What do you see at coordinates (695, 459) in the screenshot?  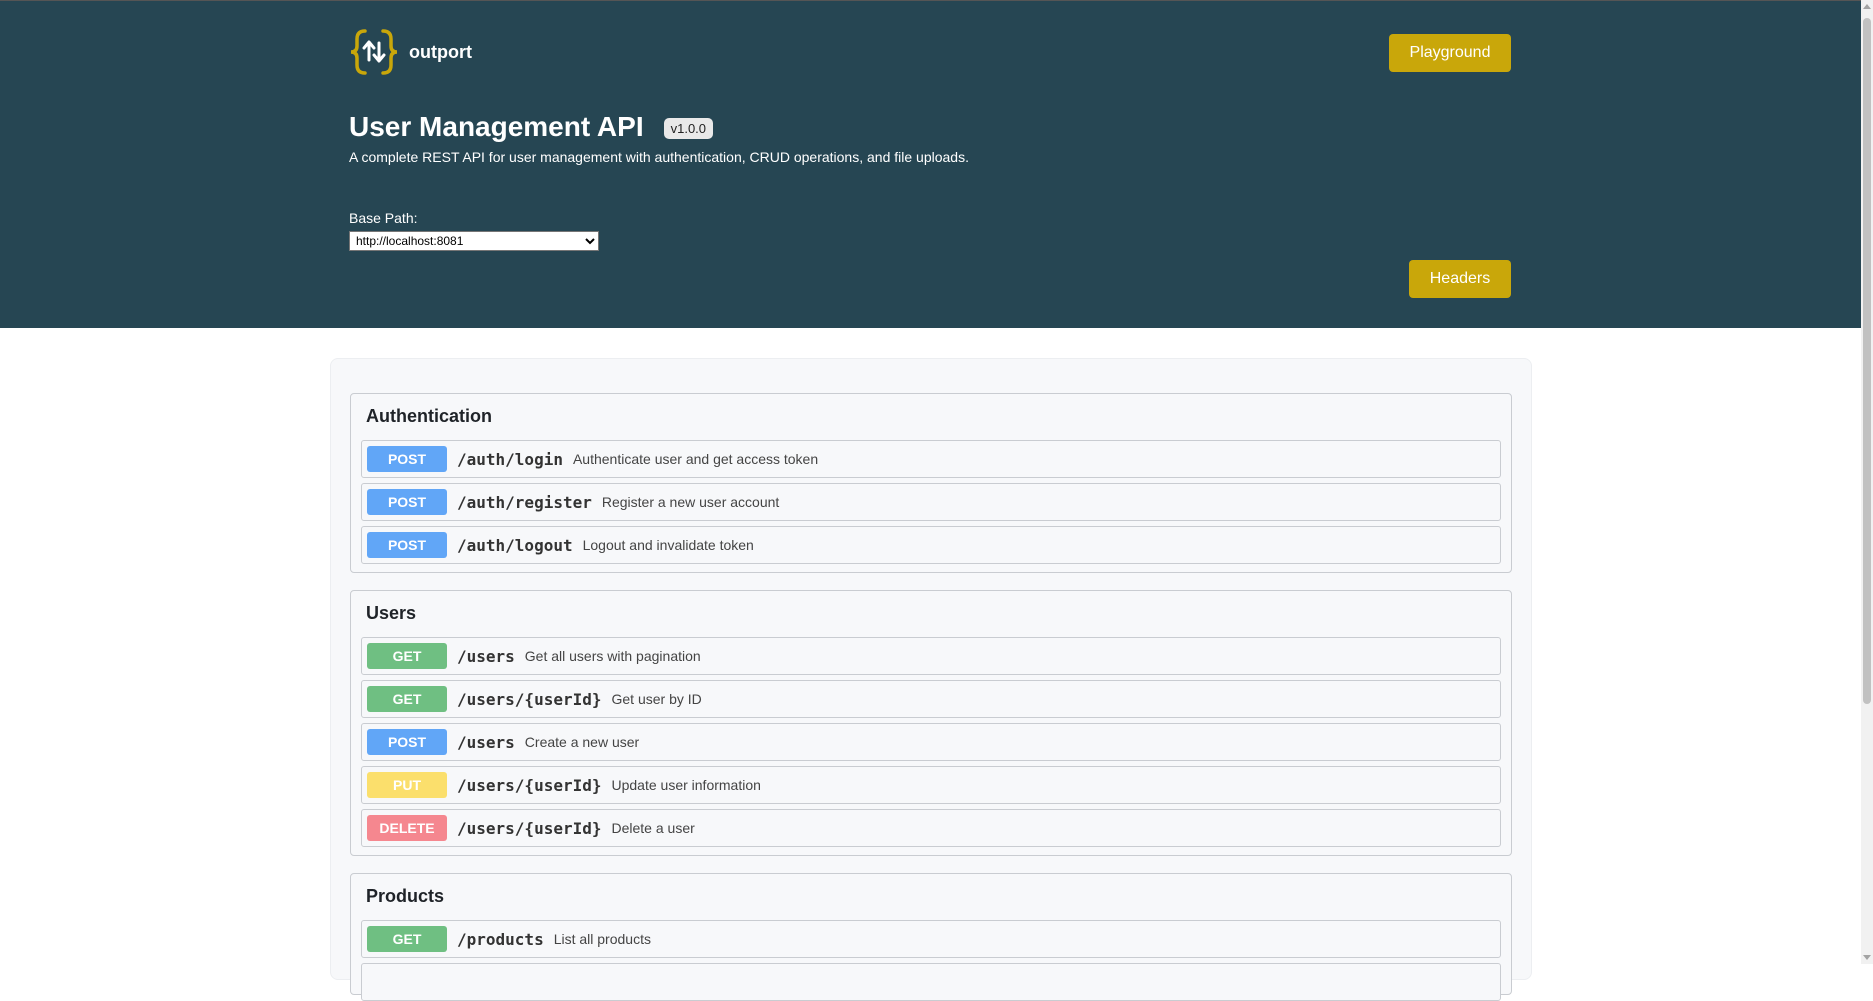 I see `endpoint-summary: Authenticate user and get access token` at bounding box center [695, 459].